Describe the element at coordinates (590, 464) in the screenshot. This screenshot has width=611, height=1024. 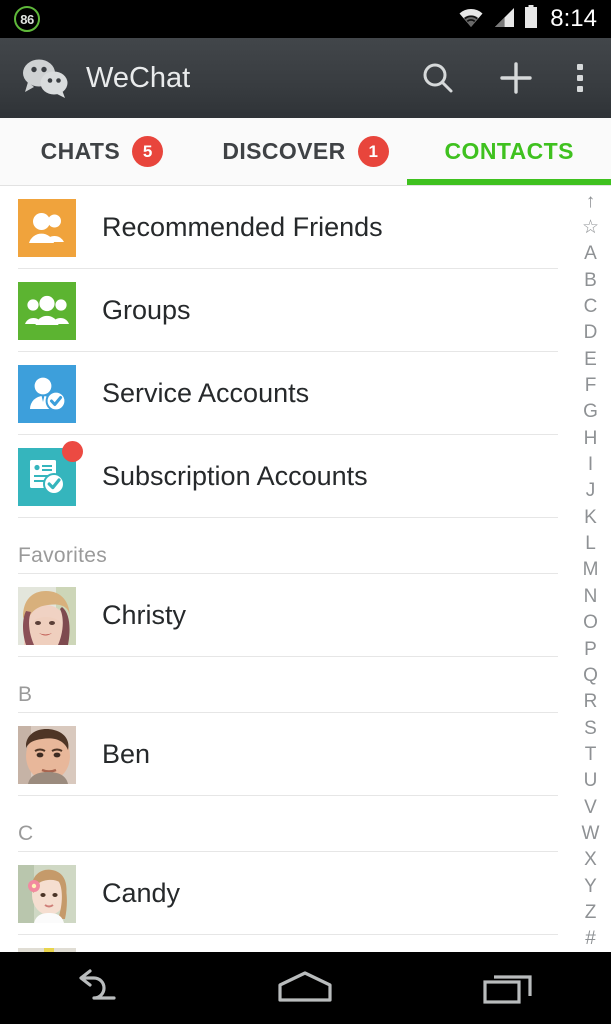
I see `az-index-i: I` at that location.